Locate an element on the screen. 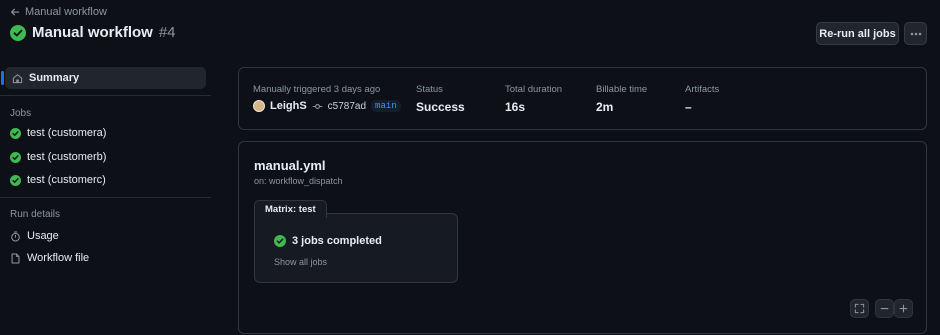 The image size is (940, 335). artifacts-value: – is located at coordinates (688, 107).